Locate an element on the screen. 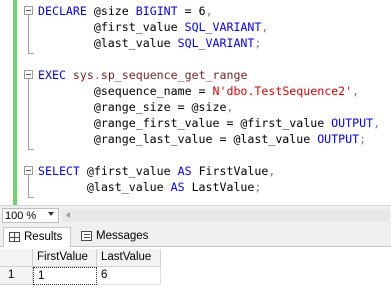 This screenshot has width=391, height=297. grid-cell-lastvalue: 6 is located at coordinates (129, 276).